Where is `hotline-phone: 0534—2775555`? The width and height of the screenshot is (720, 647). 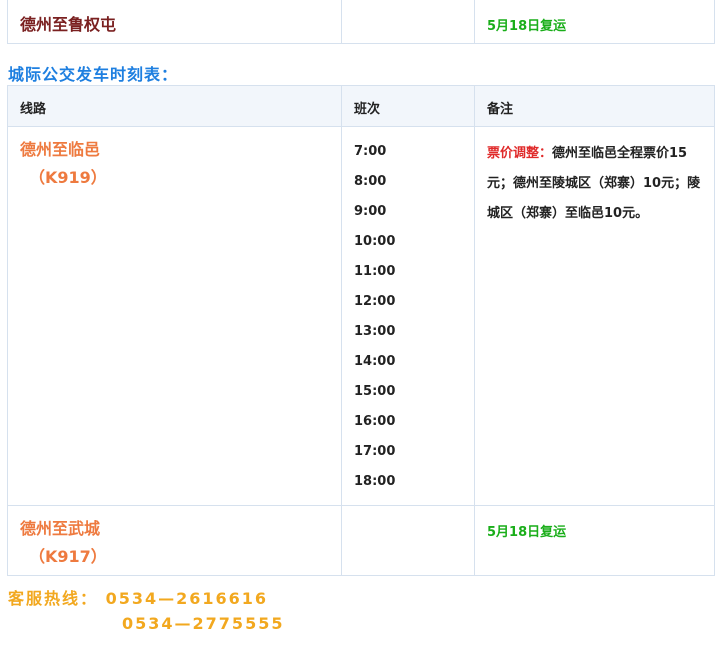
hotline-phone: 0534—2775555 is located at coordinates (203, 623).